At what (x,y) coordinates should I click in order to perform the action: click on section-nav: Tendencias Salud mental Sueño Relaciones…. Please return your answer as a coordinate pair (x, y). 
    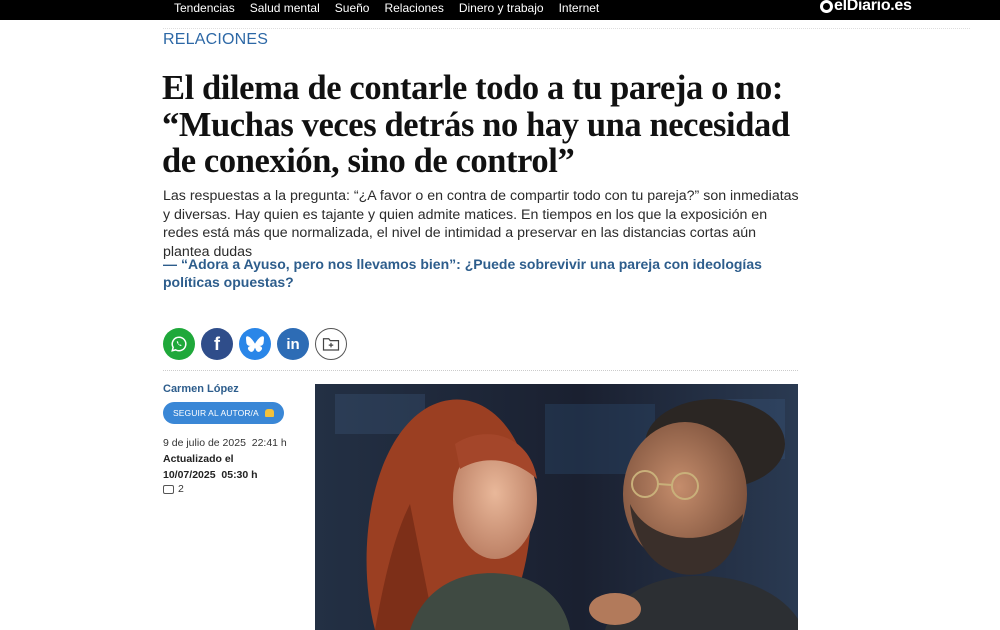
    Looking at the image, I should click on (394, 10).